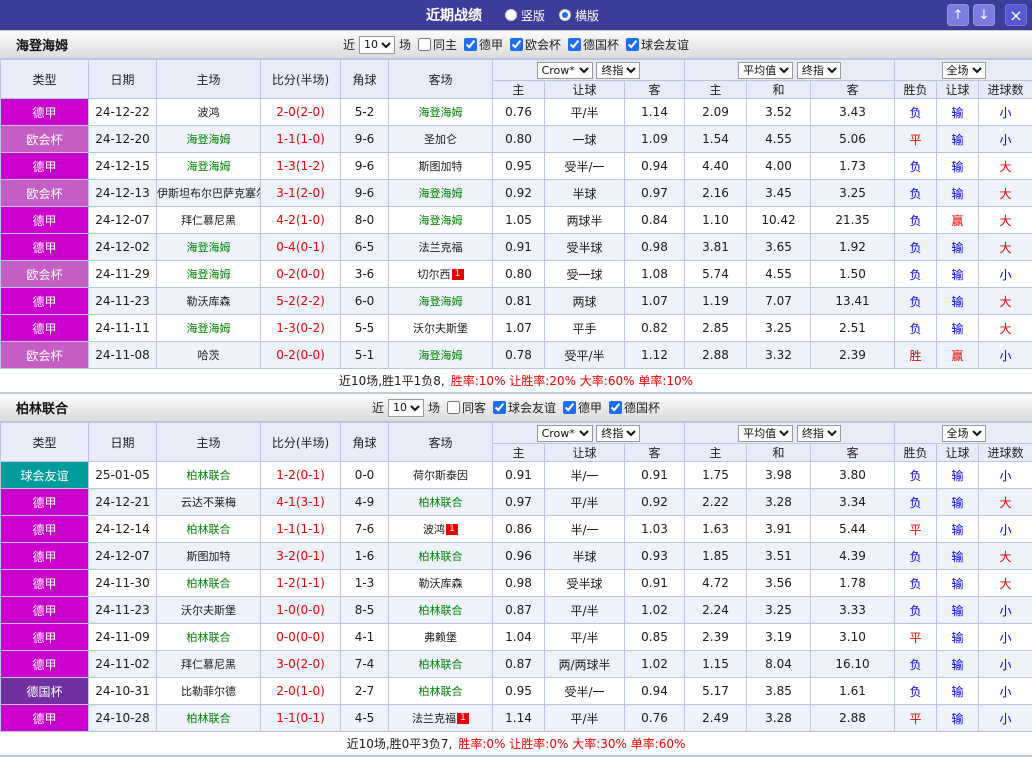  Describe the element at coordinates (655, 139) in the screenshot. I see `handicap-away-odds: 1.09` at that location.